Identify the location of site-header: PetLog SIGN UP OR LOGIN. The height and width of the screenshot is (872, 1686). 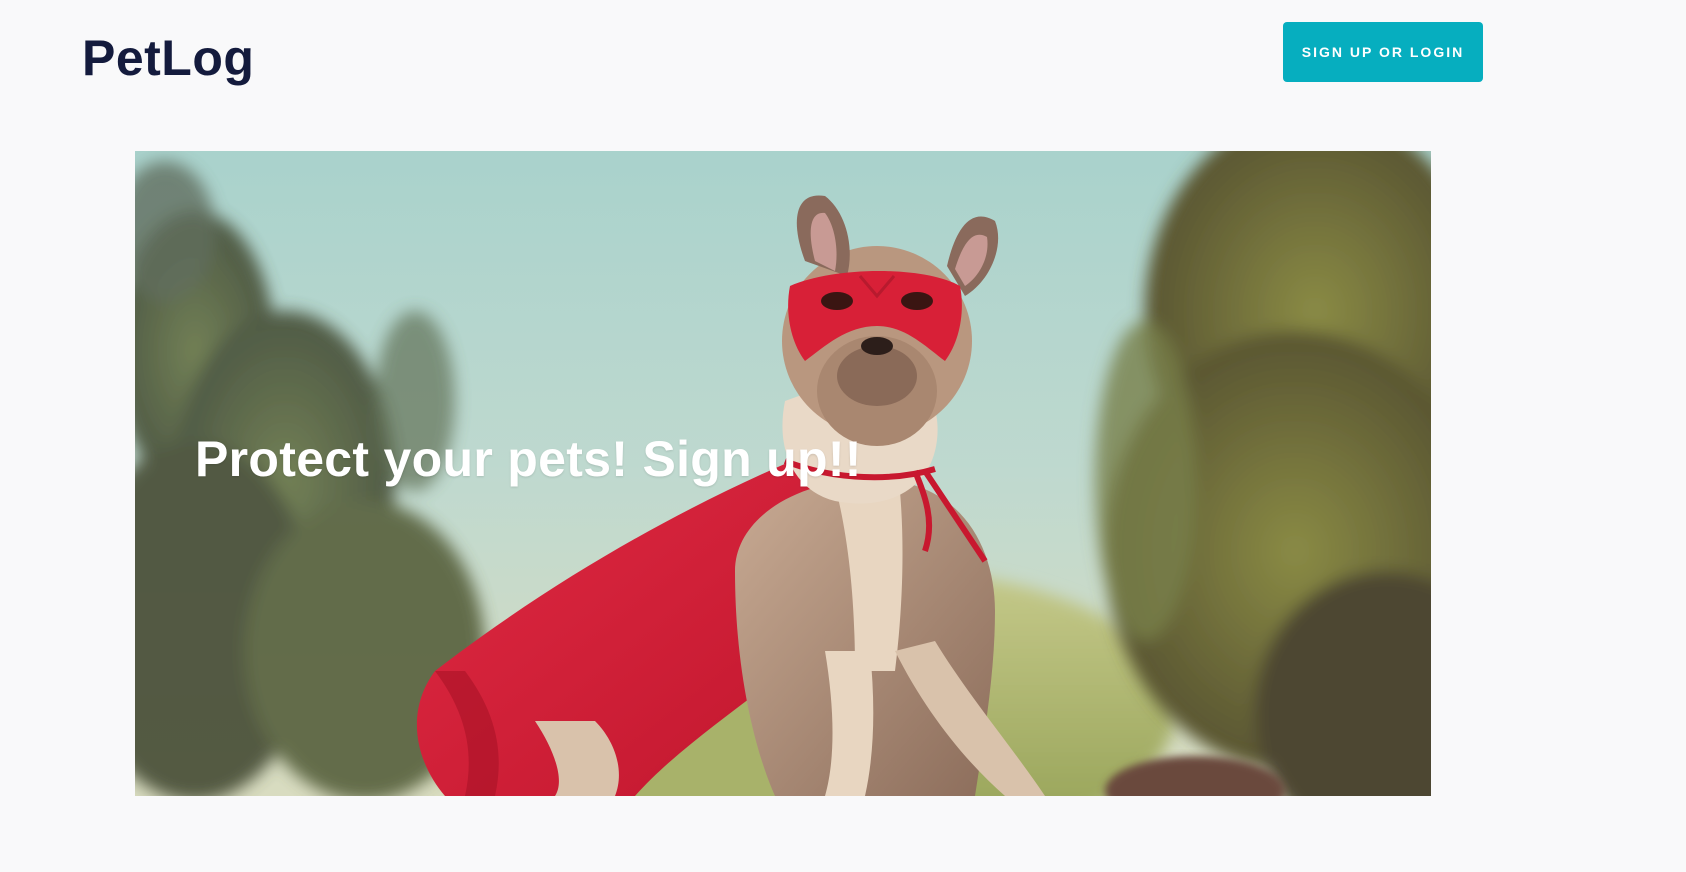
(843, 55).